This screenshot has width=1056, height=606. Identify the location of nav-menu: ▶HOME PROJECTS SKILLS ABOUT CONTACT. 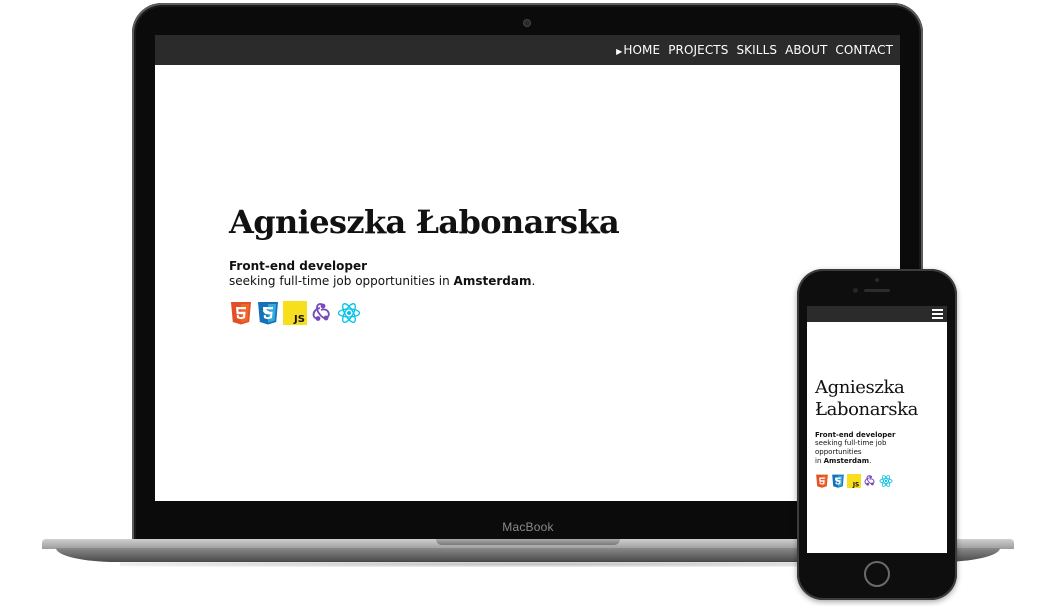
(754, 50).